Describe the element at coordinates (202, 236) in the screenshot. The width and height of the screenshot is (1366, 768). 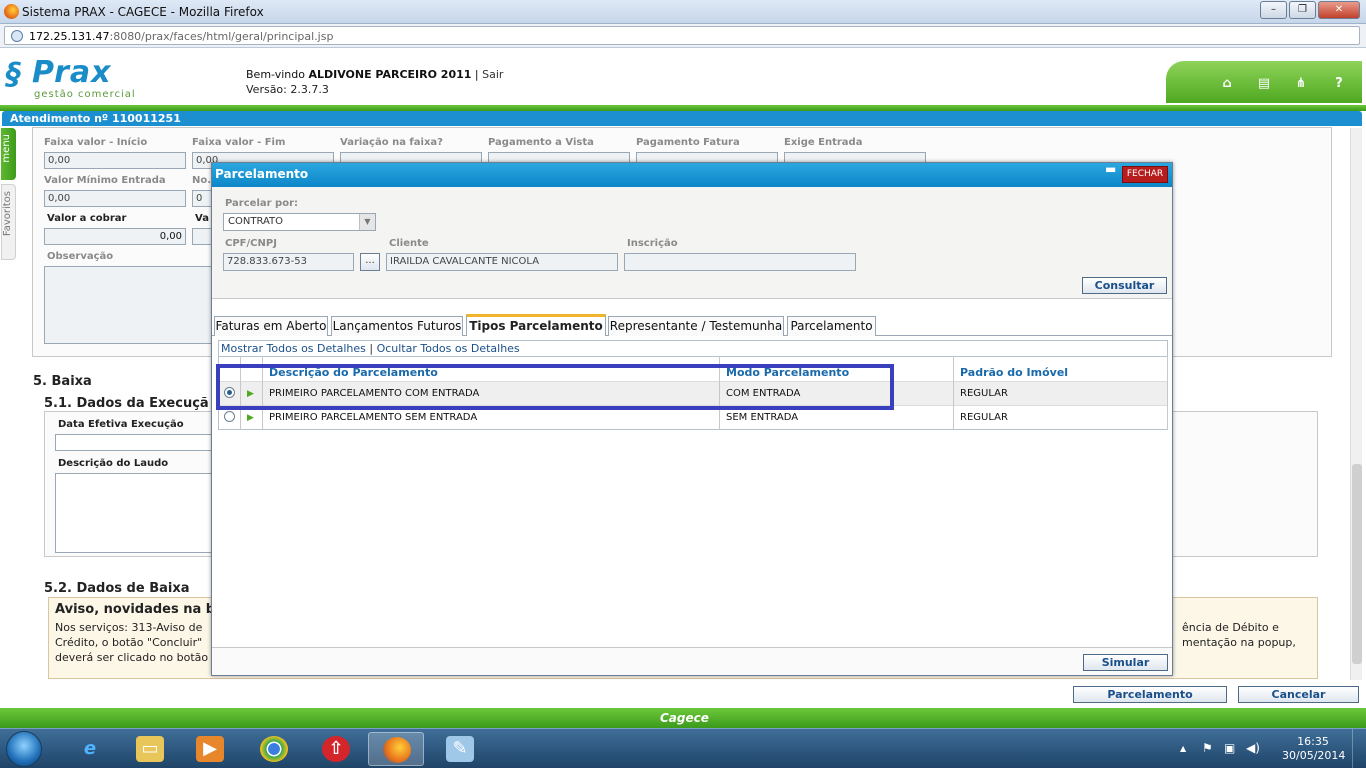
I see `va-field` at that location.